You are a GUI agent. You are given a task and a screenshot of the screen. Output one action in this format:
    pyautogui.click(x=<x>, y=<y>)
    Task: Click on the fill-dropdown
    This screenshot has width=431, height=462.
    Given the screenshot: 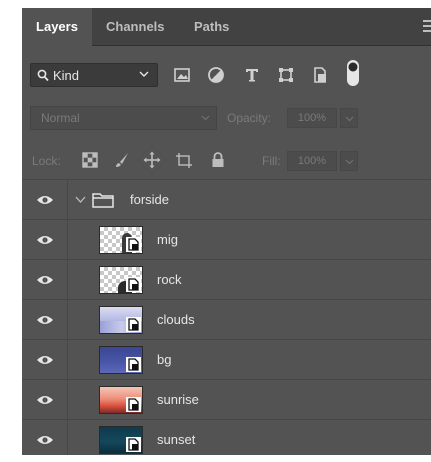 What is the action you would take?
    pyautogui.click(x=349, y=161)
    